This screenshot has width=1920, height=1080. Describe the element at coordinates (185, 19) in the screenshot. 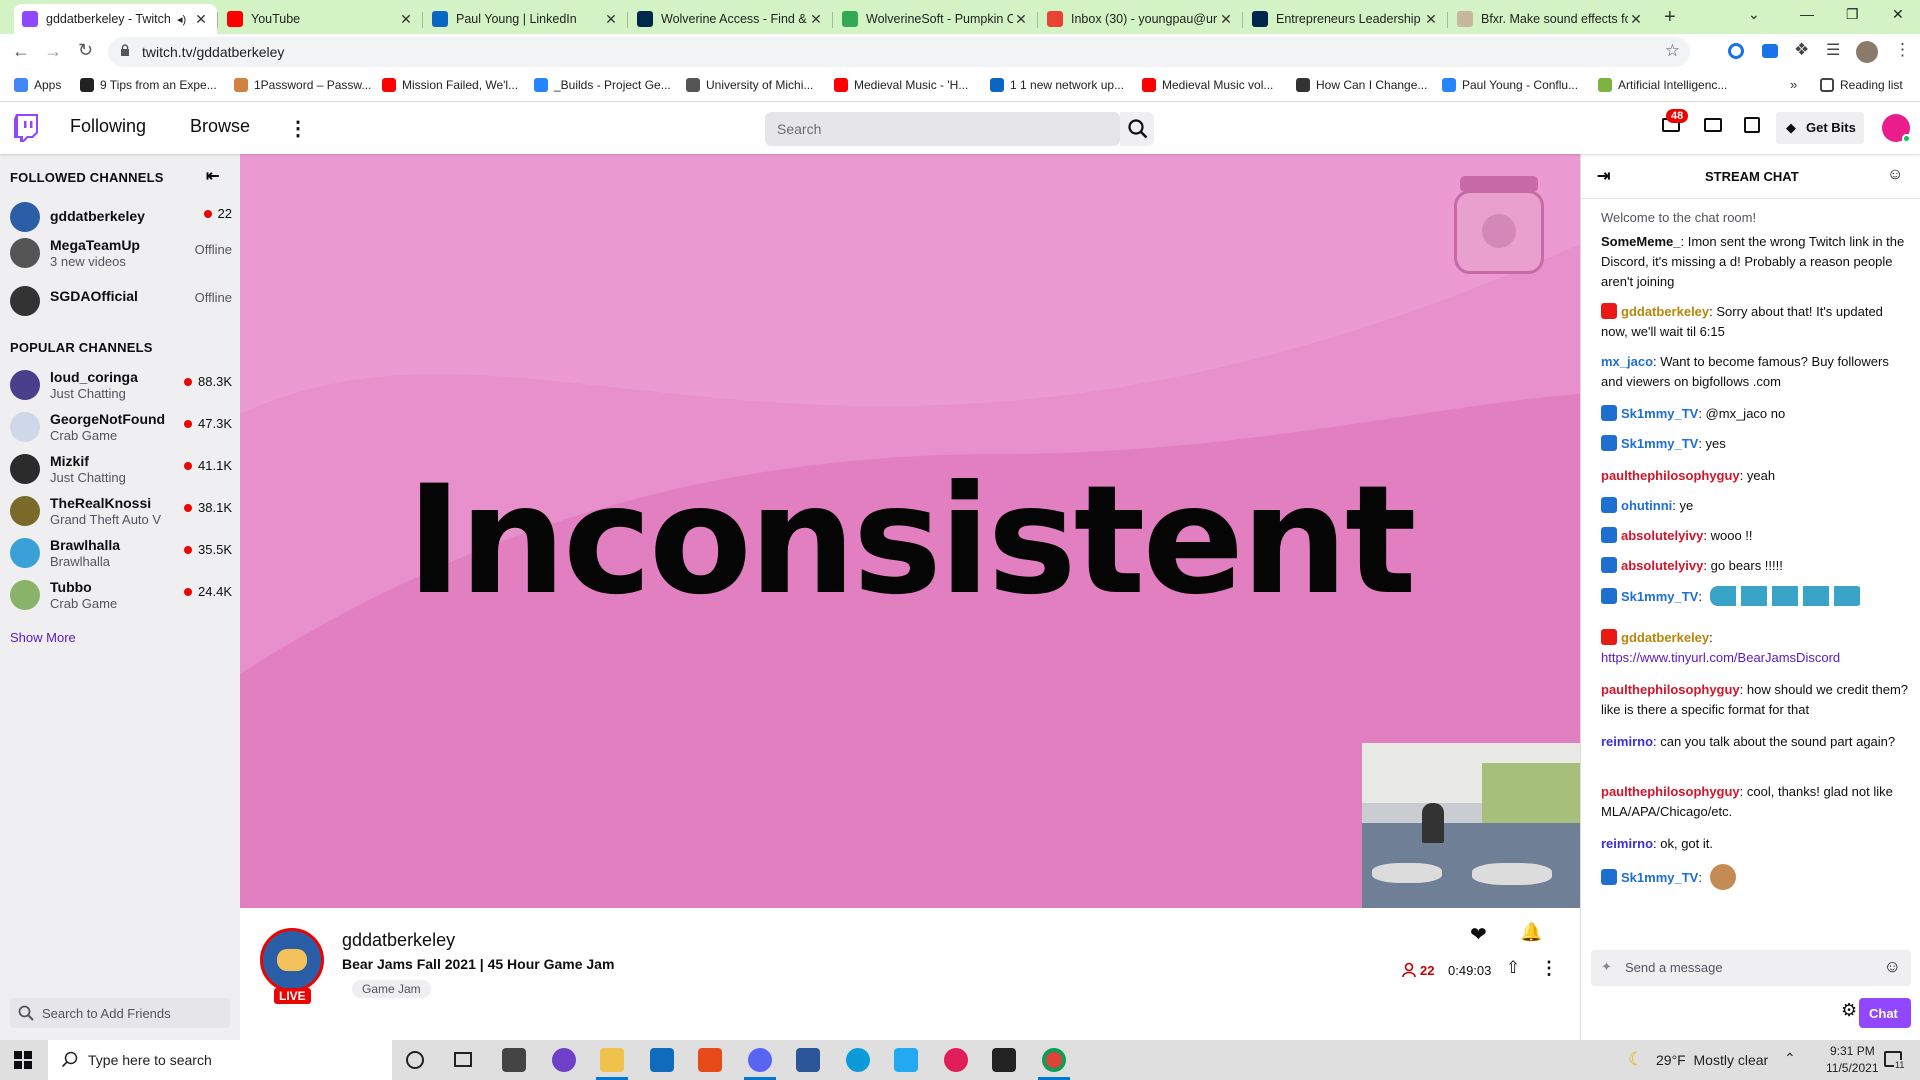

I see `tab-audio-icon: ◂)` at that location.